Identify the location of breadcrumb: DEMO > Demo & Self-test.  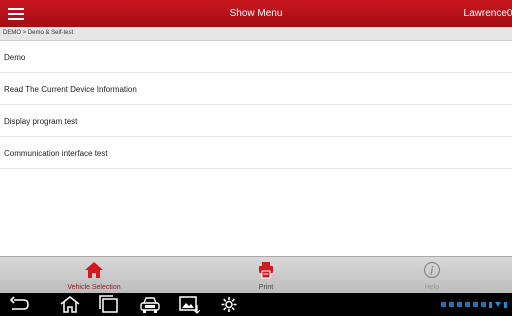
(256, 34).